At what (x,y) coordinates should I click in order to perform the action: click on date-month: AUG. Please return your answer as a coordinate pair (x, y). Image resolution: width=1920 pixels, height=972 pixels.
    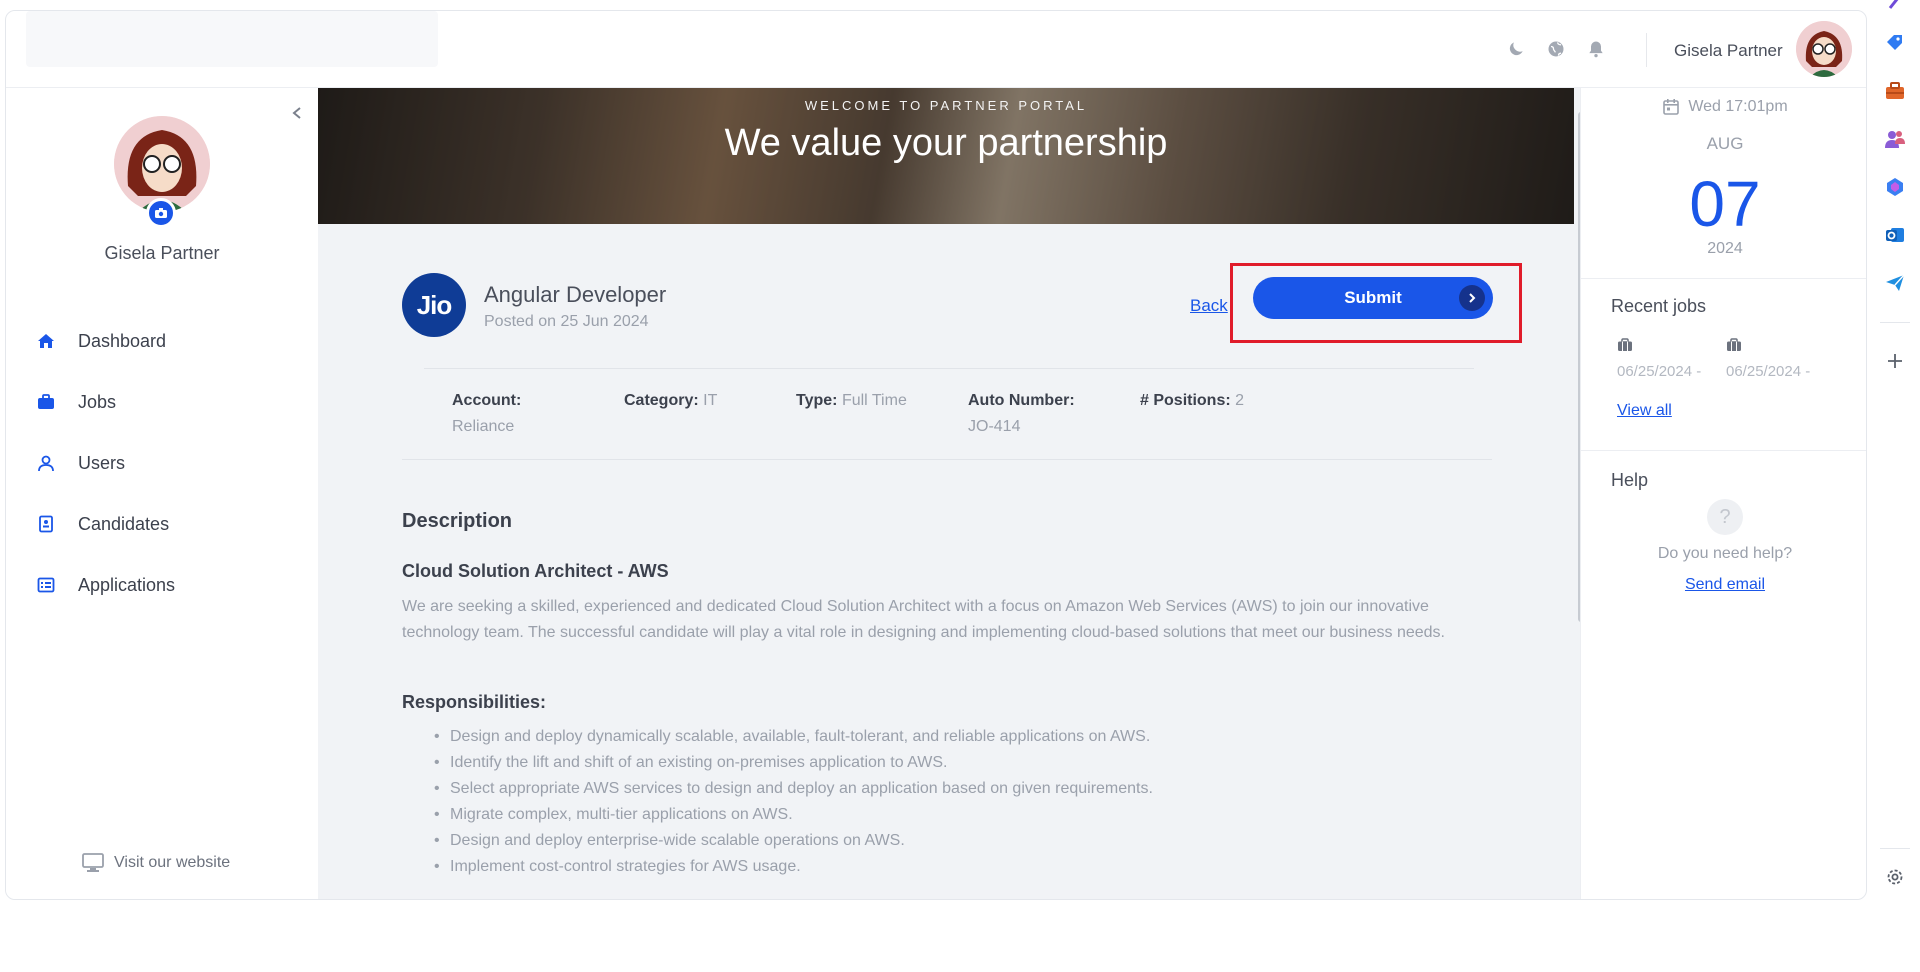
    Looking at the image, I should click on (1725, 143).